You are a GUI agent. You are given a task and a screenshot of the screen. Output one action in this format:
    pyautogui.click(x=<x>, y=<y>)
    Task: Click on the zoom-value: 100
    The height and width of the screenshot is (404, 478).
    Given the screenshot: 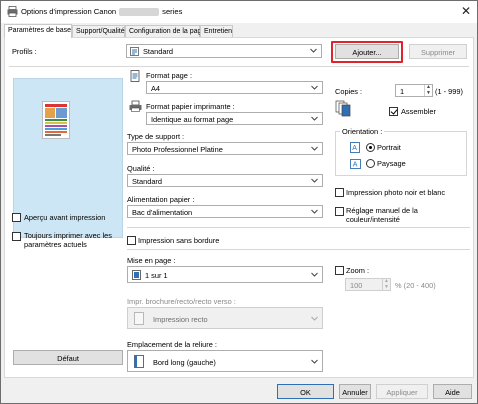 What is the action you would take?
    pyautogui.click(x=356, y=285)
    